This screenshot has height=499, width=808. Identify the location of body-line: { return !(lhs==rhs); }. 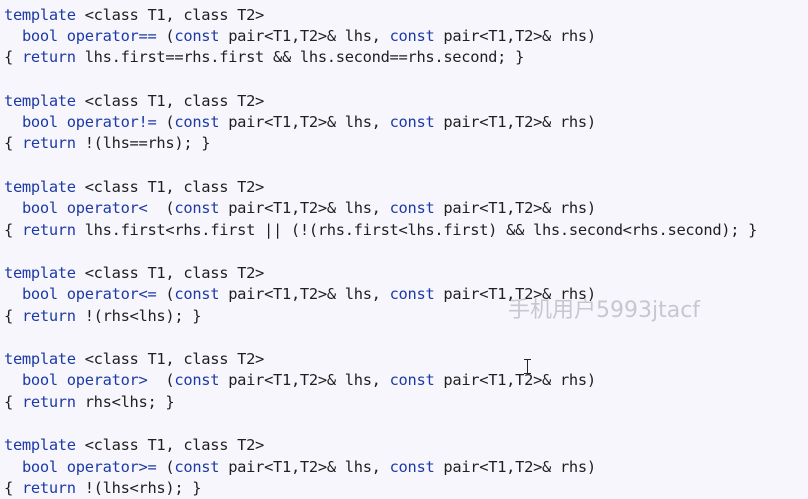
(406, 143).